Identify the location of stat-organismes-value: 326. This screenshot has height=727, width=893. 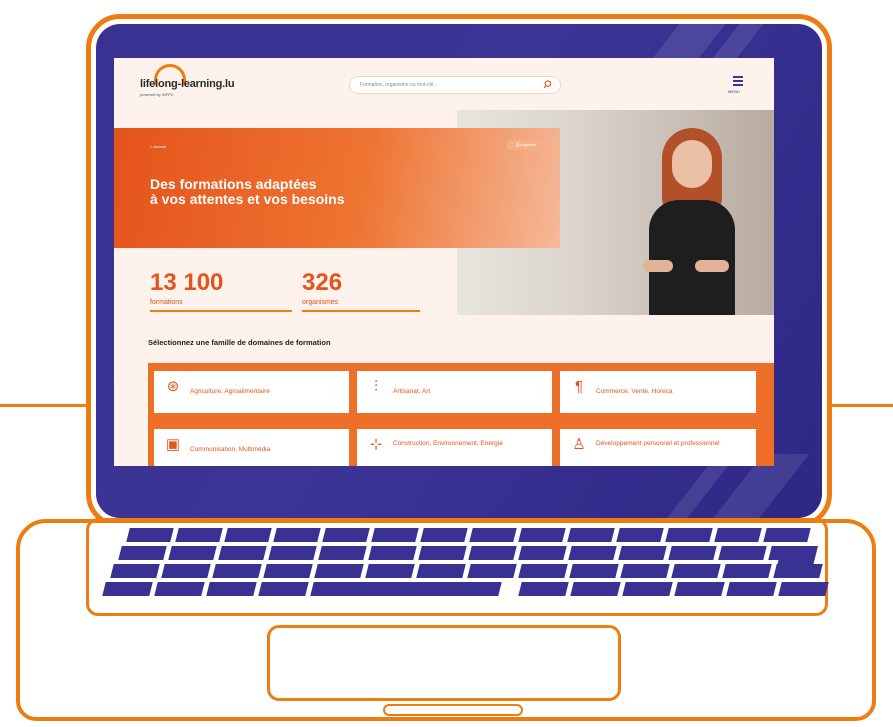
(322, 282).